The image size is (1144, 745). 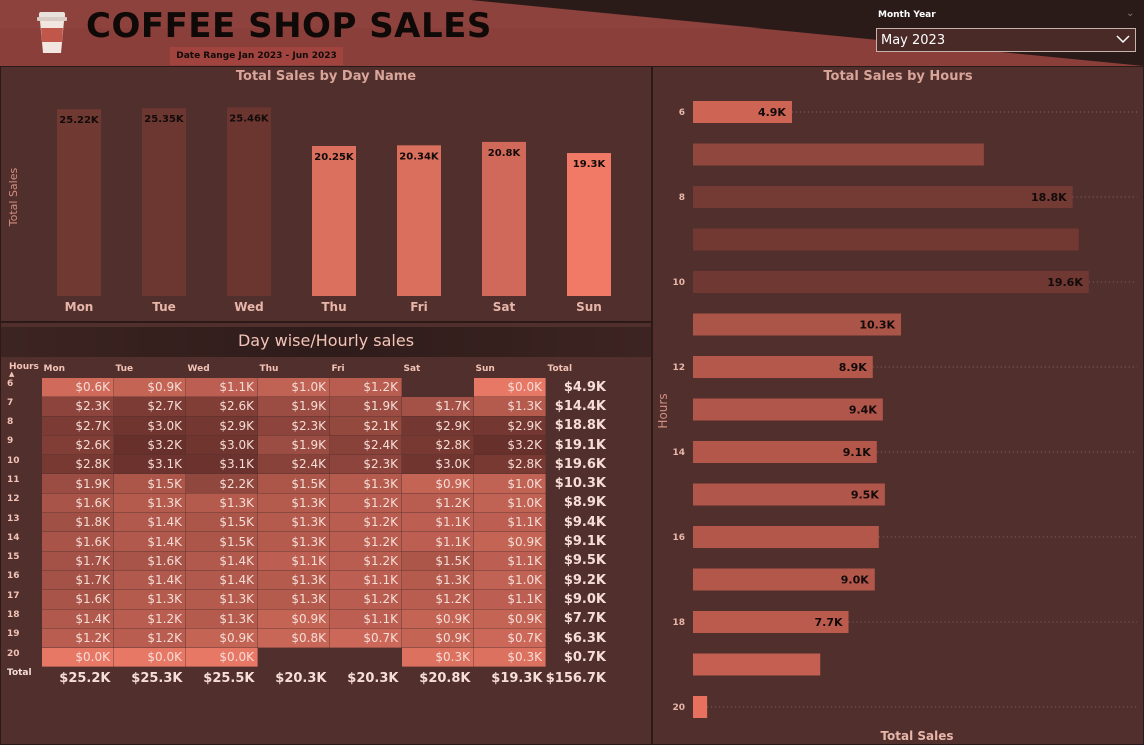 I want to click on tick-label: Wed, so click(x=249, y=307).